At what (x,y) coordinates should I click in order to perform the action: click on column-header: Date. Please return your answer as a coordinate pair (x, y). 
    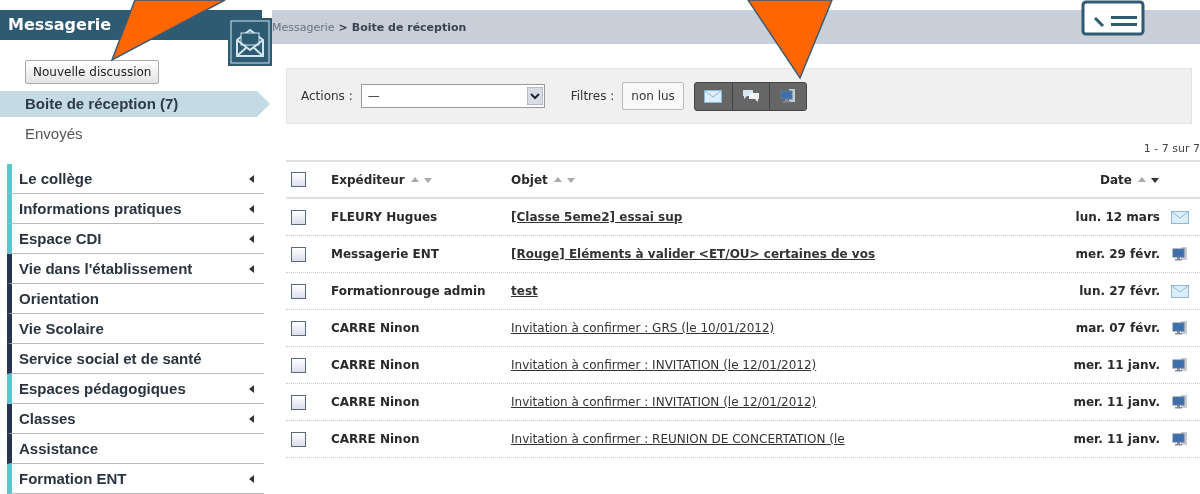
    Looking at the image, I should click on (1116, 179).